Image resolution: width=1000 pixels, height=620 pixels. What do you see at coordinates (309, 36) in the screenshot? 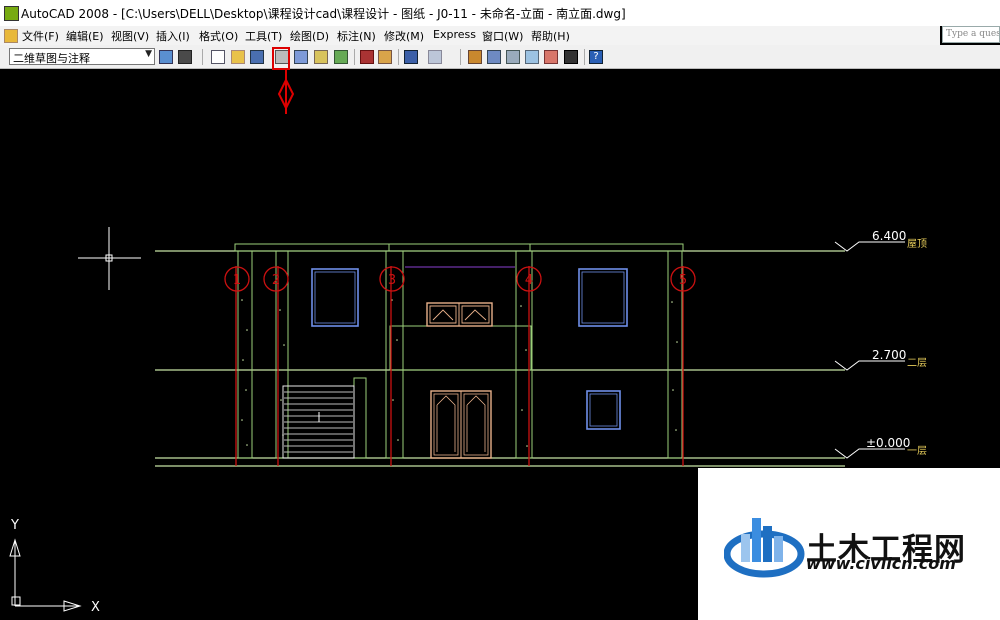
I see `menu-draw: 绘图(D)` at bounding box center [309, 36].